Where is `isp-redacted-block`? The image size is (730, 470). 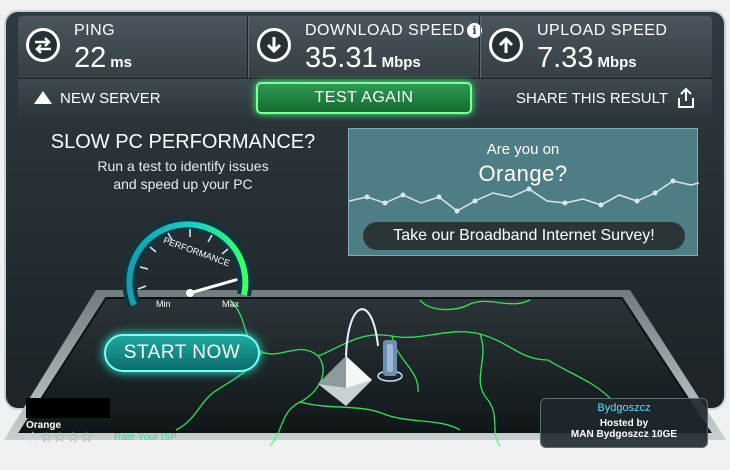
isp-redacted-block is located at coordinates (68, 408).